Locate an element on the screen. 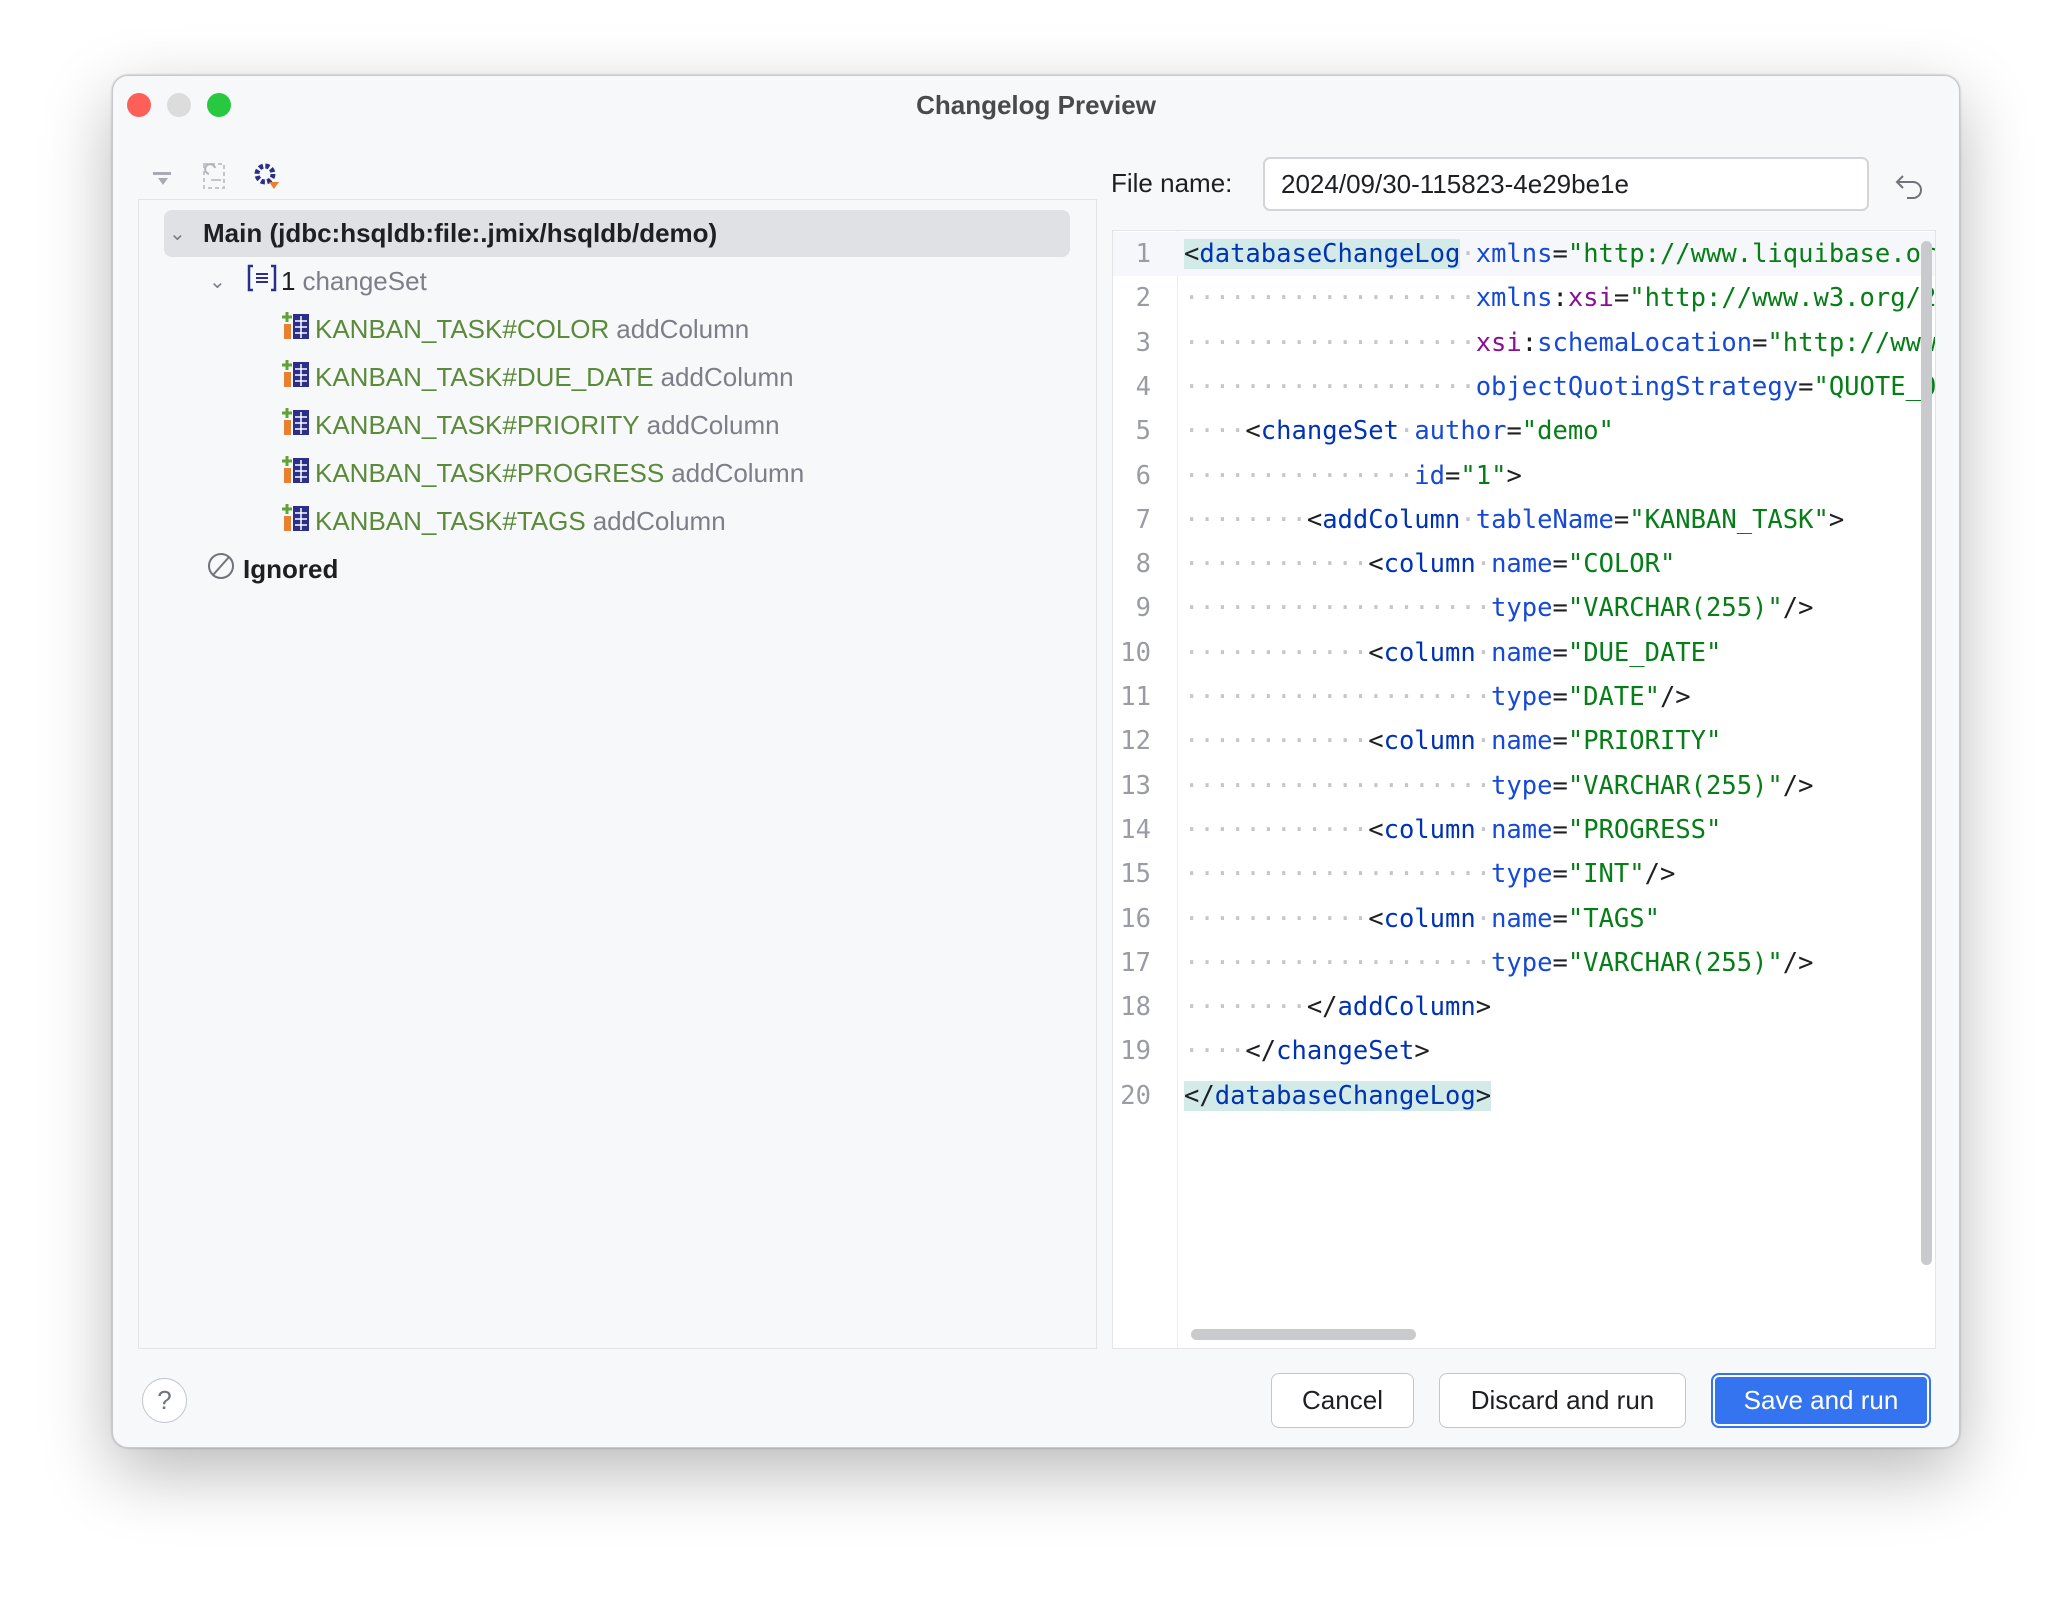  code-line: 8 ············<column·name="COLOR" is located at coordinates (1524, 564).